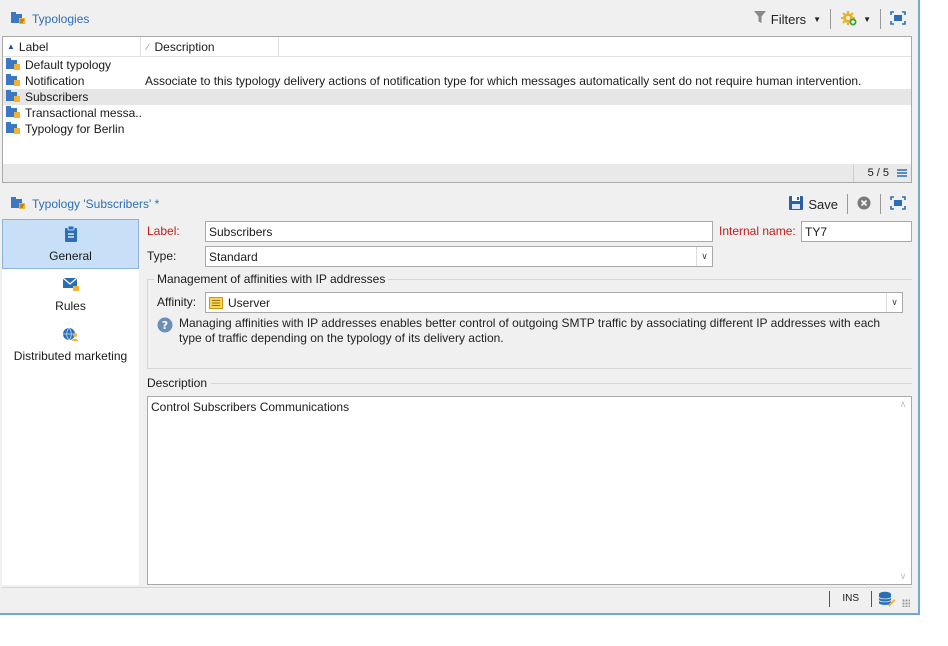 The width and height of the screenshot is (948, 646). I want to click on sort-ascending-icon: ▲, so click(11, 46).